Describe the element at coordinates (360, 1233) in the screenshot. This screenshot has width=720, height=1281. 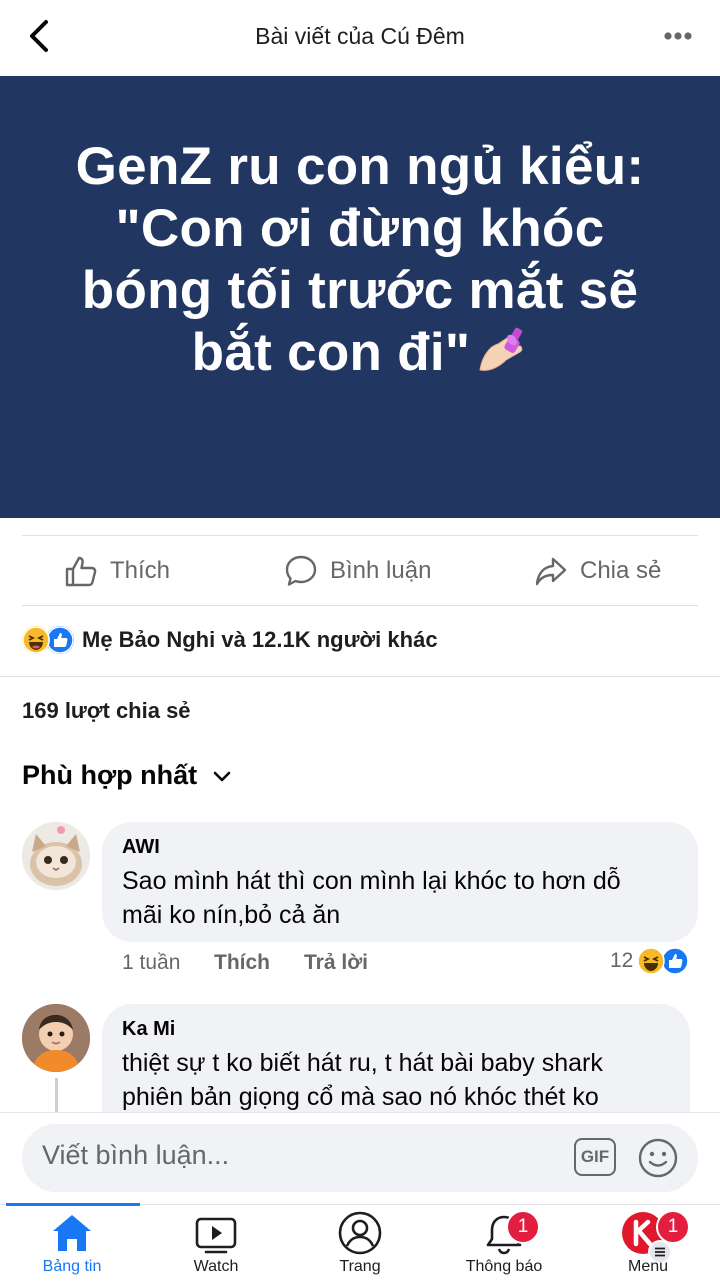
I see `profile-icon` at that location.